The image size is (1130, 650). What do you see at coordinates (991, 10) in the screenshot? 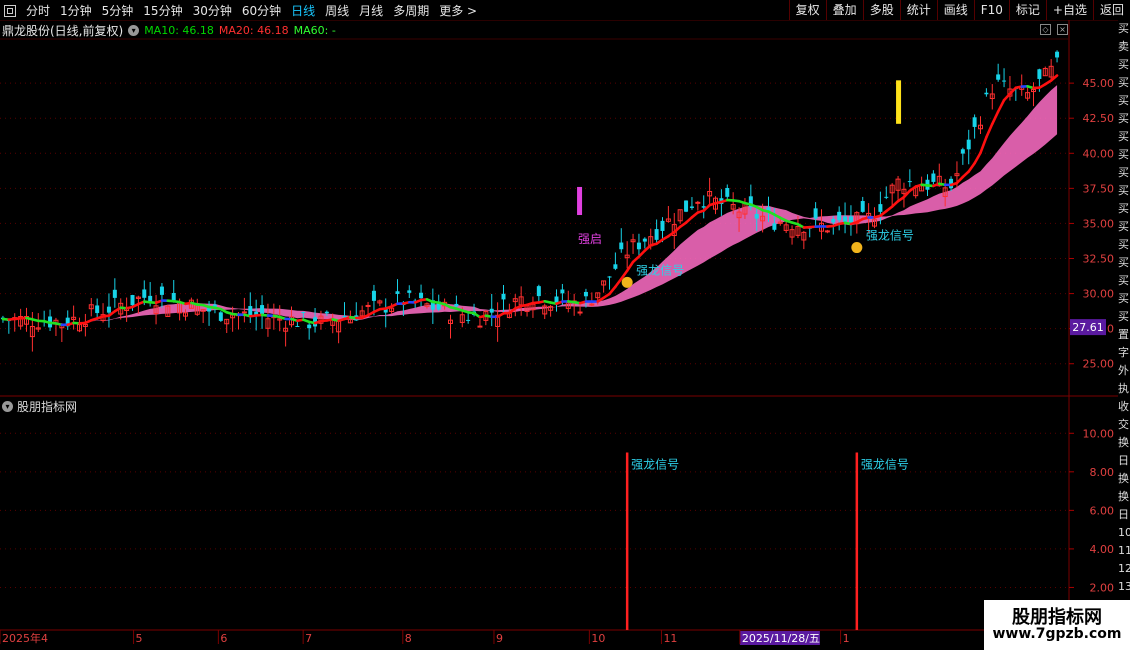
I see `f10-button: F10` at bounding box center [991, 10].